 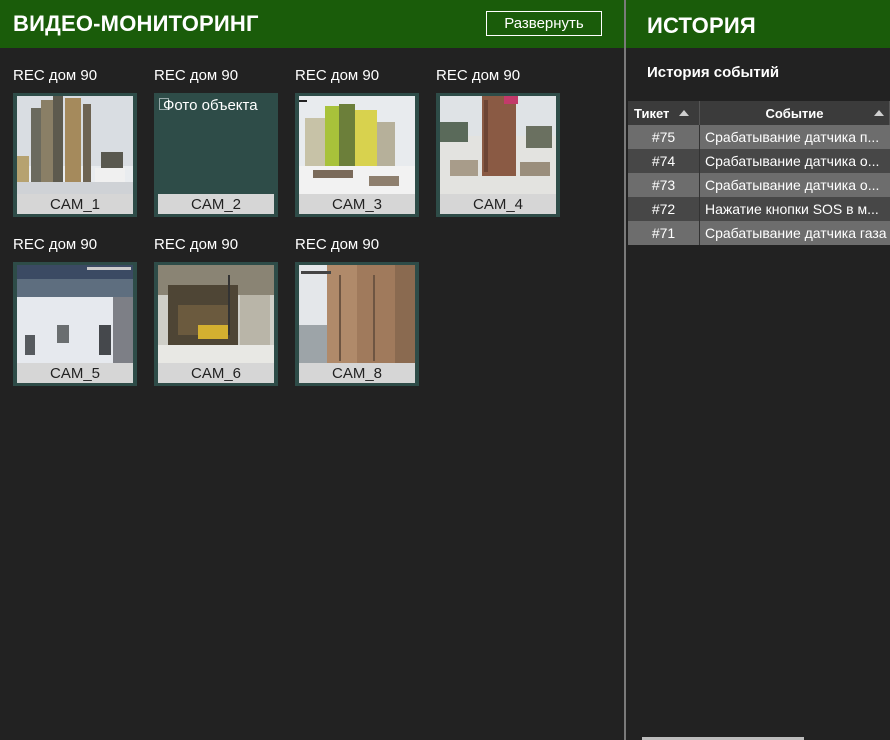 I want to click on camera-tile-cam-4: REC дом 90 CAM_4, so click(x=506, y=141).